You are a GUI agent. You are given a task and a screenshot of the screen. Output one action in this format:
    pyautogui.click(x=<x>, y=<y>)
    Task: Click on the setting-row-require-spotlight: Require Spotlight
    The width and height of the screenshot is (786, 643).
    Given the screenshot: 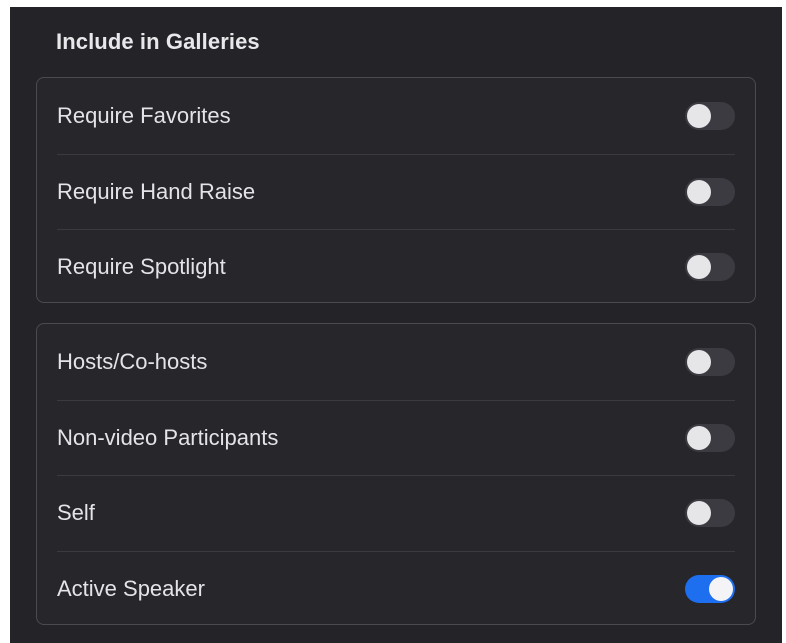 What is the action you would take?
    pyautogui.click(x=396, y=267)
    